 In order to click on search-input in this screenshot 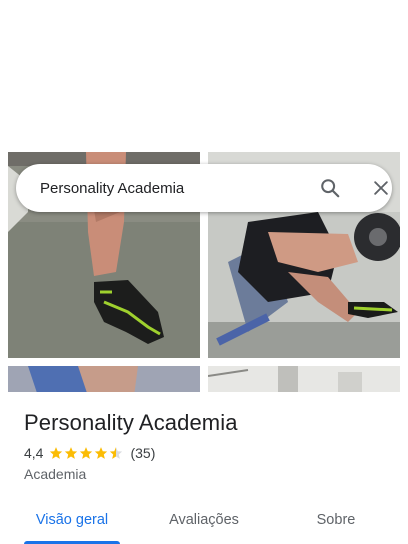, I will do `click(165, 188)`.